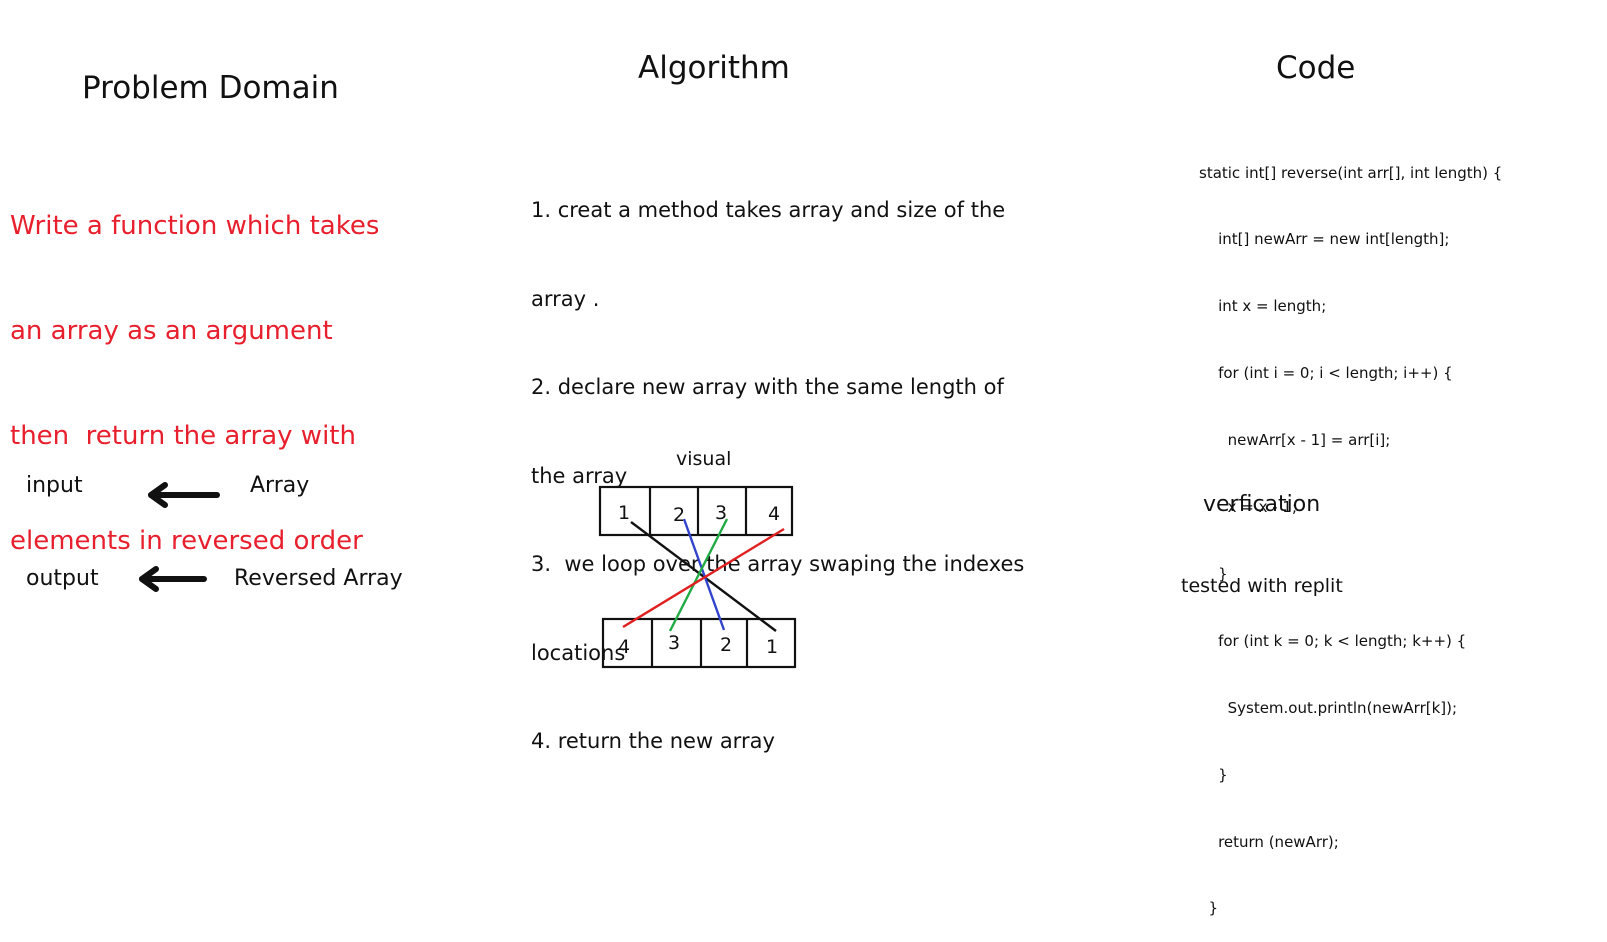 The width and height of the screenshot is (1607, 942). Describe the element at coordinates (774, 514) in the screenshot. I see `top-cell: 4` at that location.